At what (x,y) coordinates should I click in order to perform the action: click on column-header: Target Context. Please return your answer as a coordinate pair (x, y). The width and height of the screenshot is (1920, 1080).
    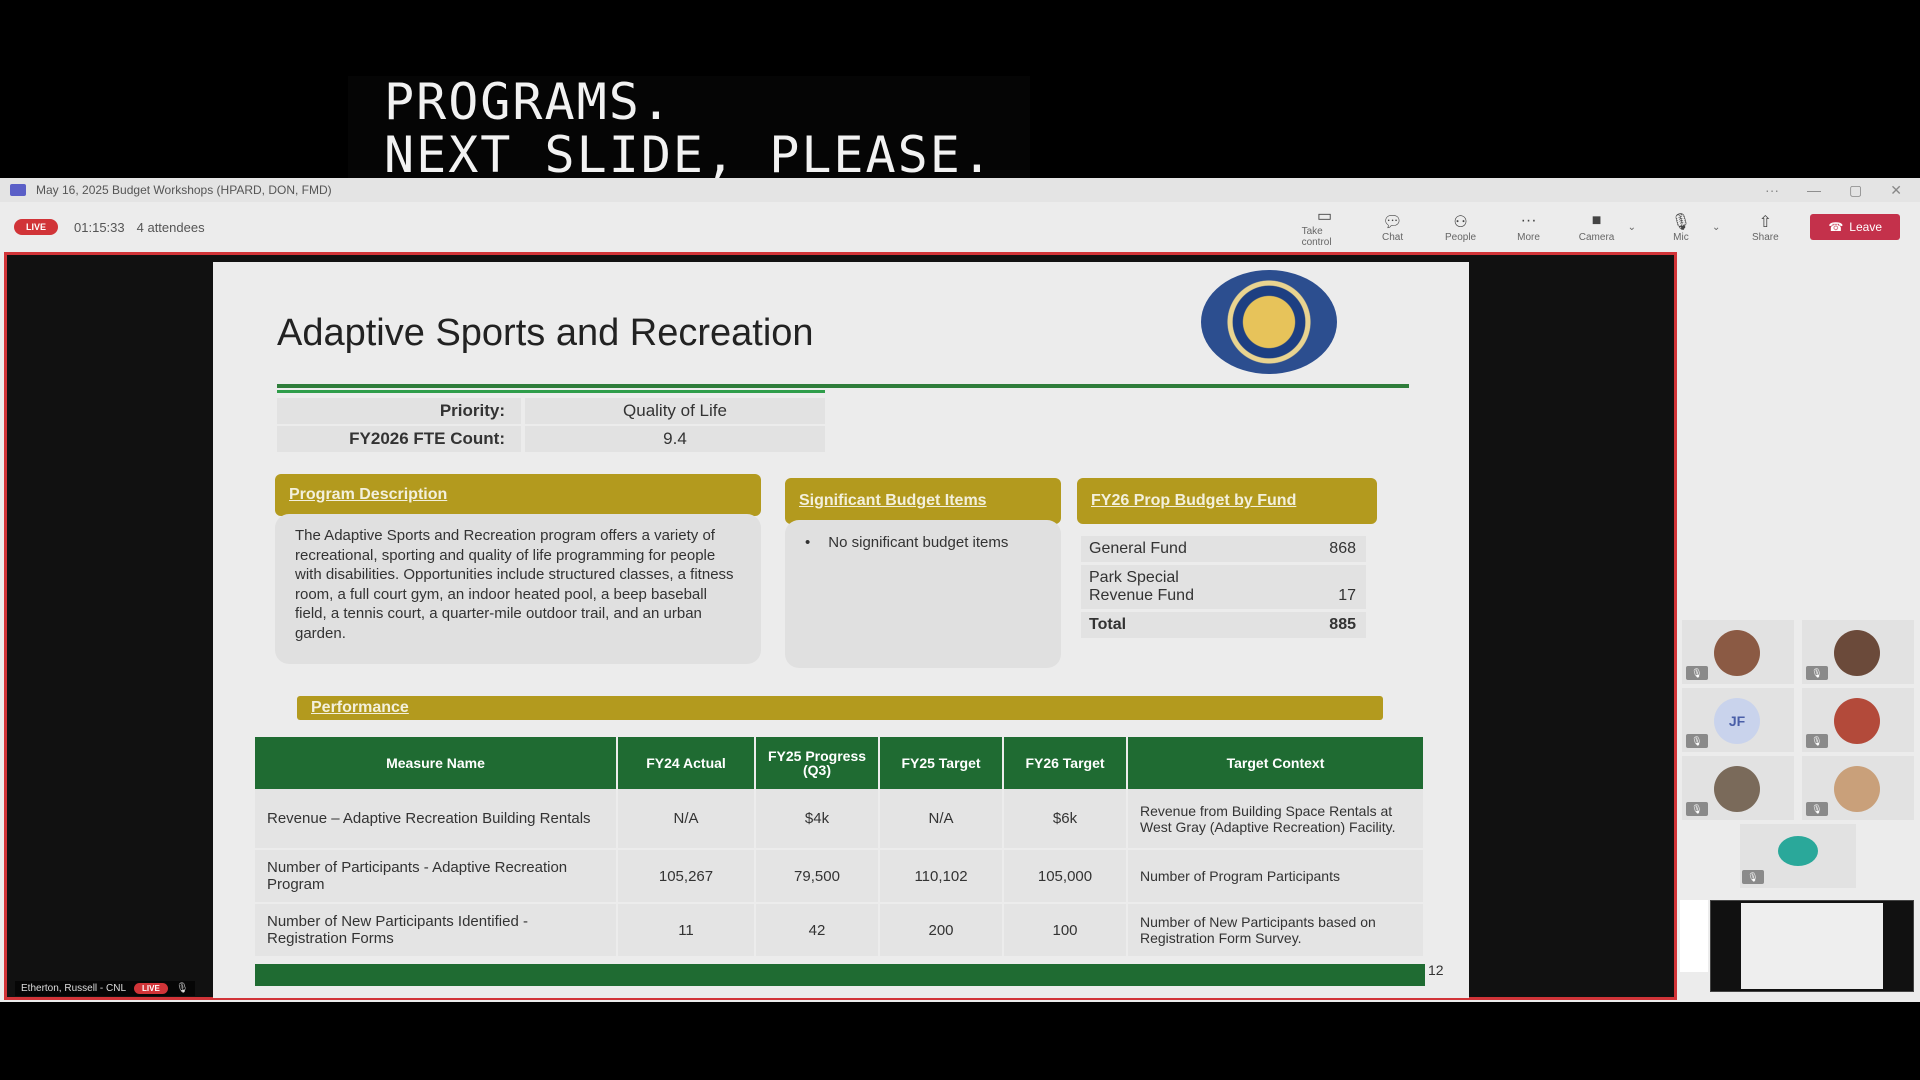
    Looking at the image, I should click on (1276, 763).